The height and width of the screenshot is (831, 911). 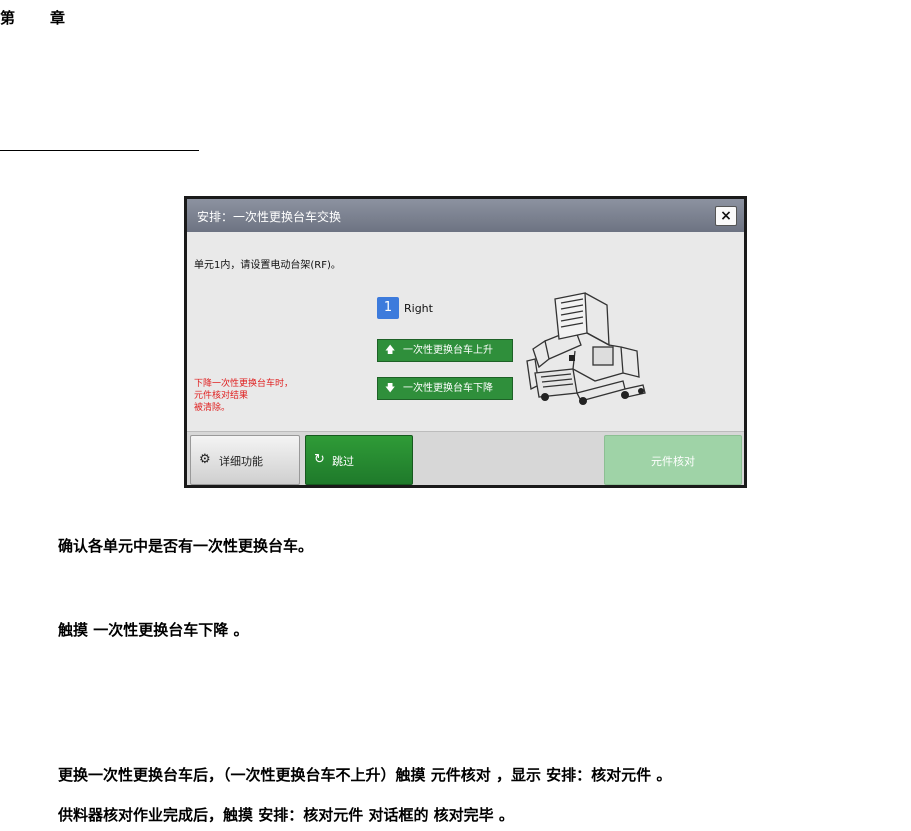 What do you see at coordinates (38, 18) in the screenshot?
I see `chapter-heading: 第 章` at bounding box center [38, 18].